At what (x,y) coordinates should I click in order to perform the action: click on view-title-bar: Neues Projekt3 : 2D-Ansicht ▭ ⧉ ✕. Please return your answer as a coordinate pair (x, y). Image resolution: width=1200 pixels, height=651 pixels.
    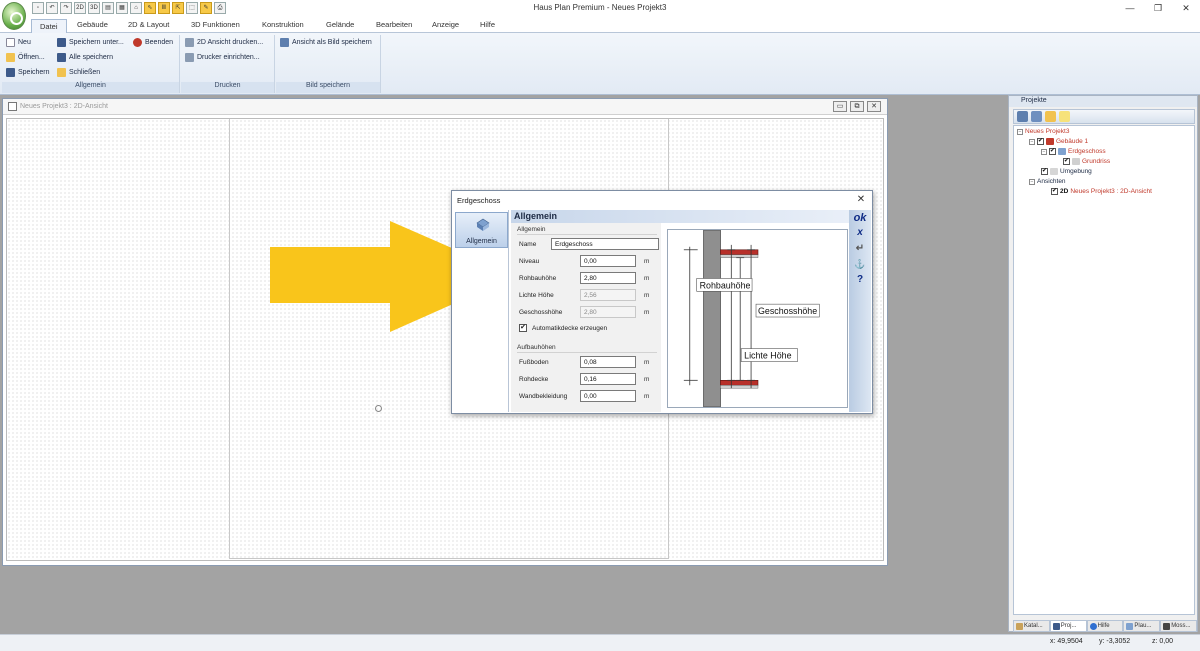
    Looking at the image, I should click on (445, 107).